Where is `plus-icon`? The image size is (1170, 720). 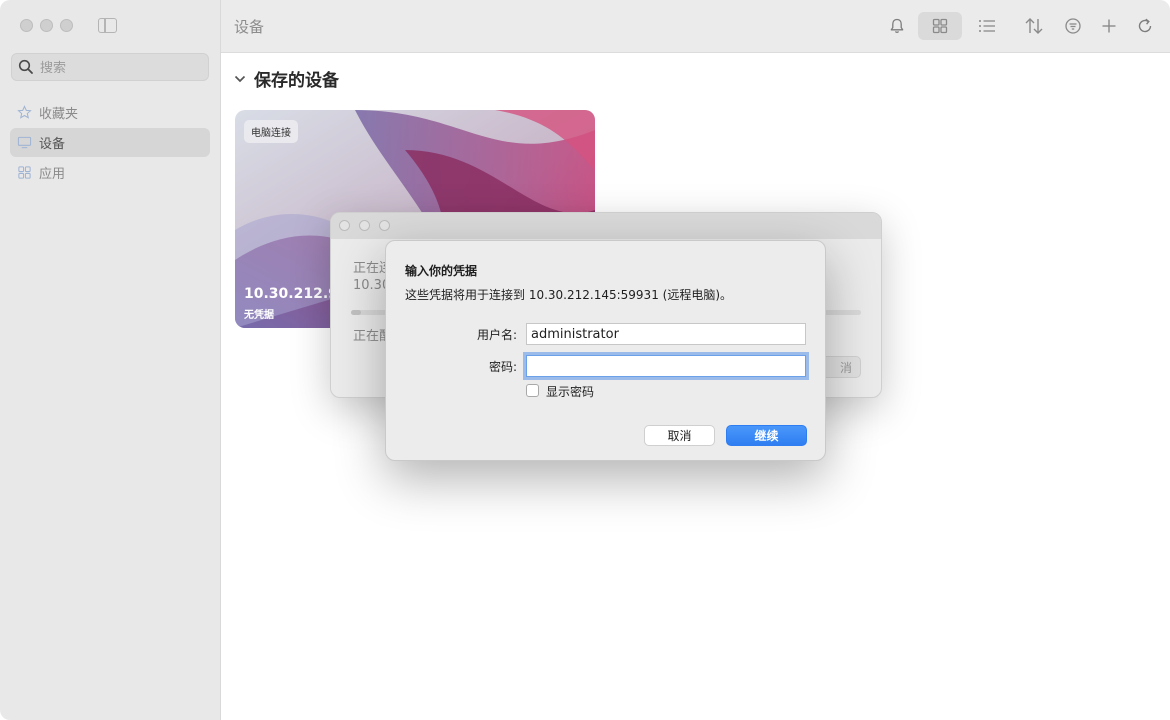 plus-icon is located at coordinates (1109, 26).